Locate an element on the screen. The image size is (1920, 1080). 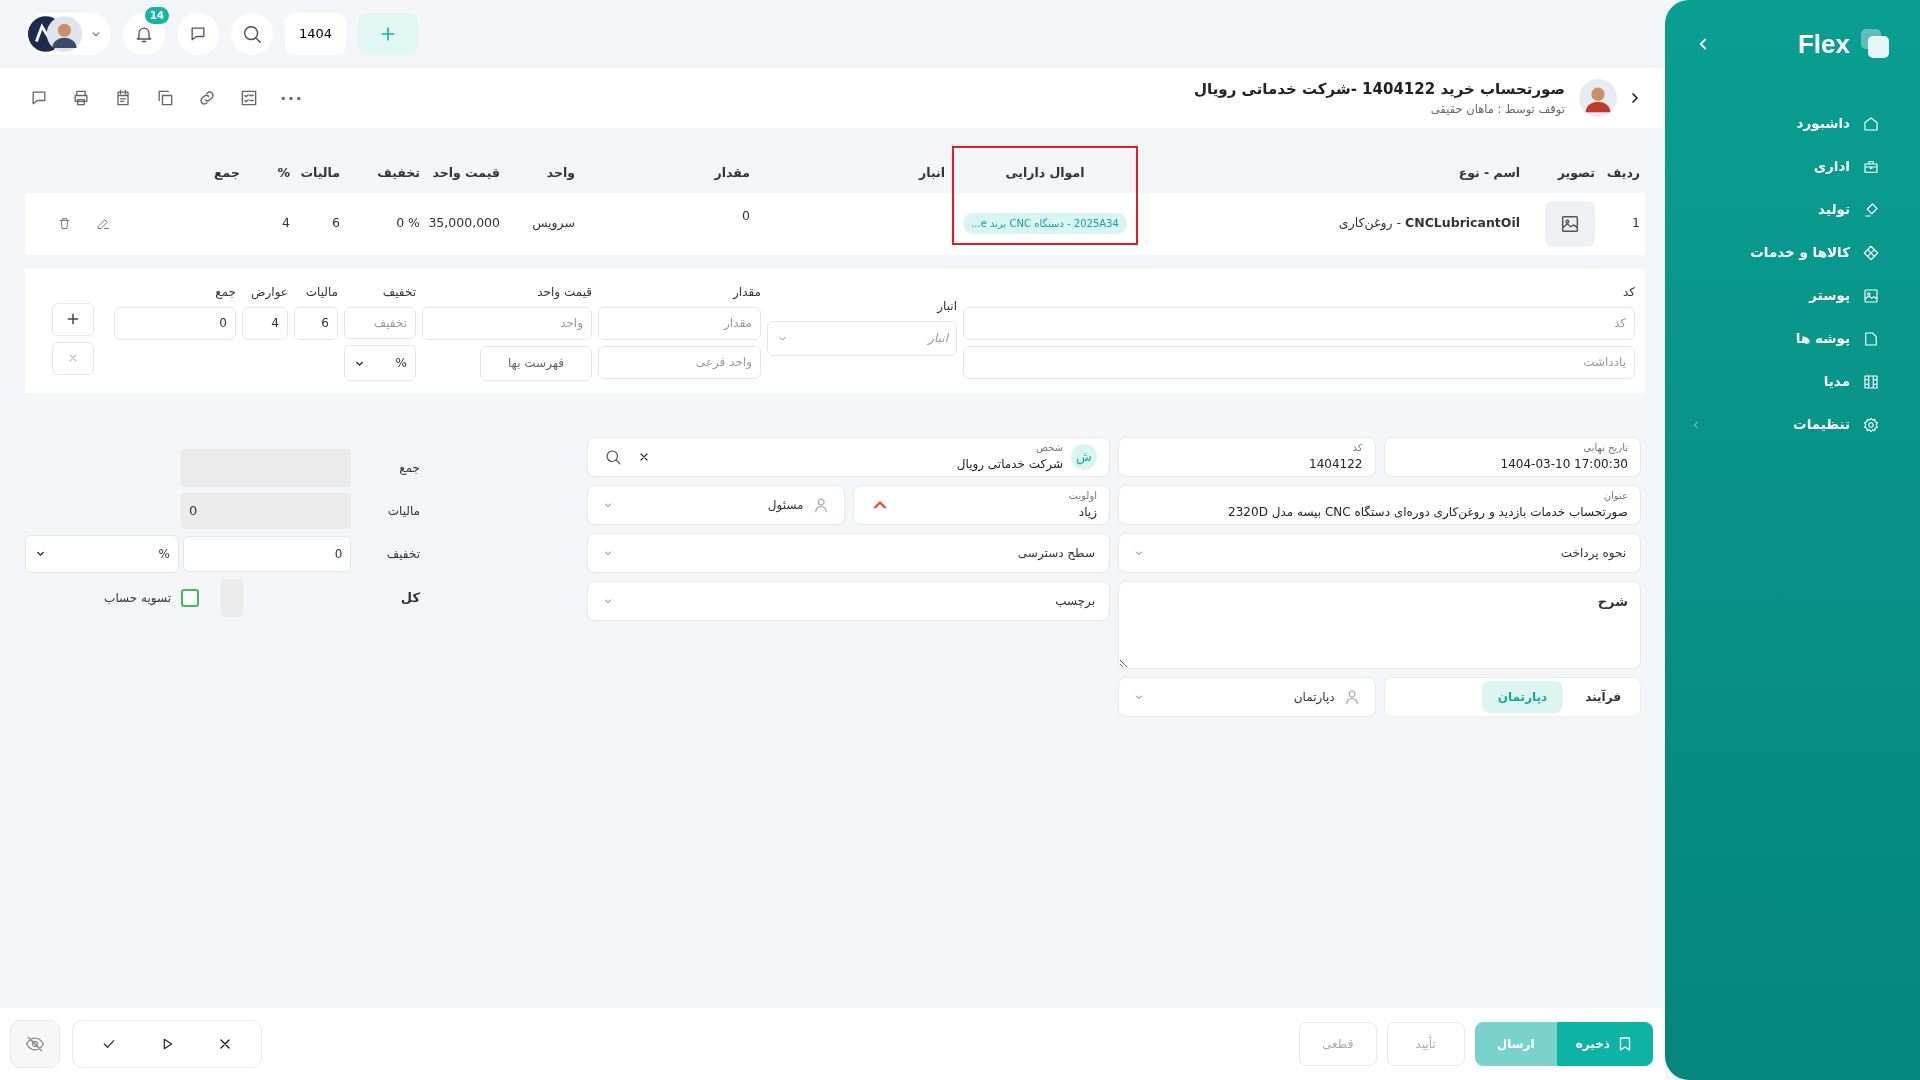
sidebar-item: تنظیمات is located at coordinates (1792, 424).